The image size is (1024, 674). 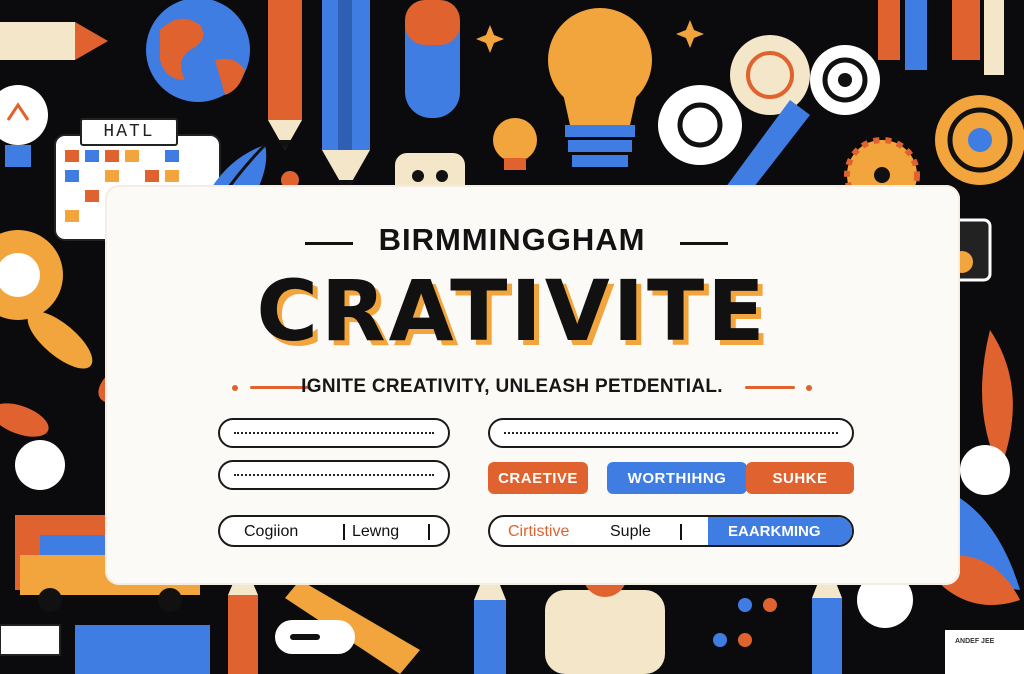 I want to click on chat-bubble-icon, so click(x=700, y=125).